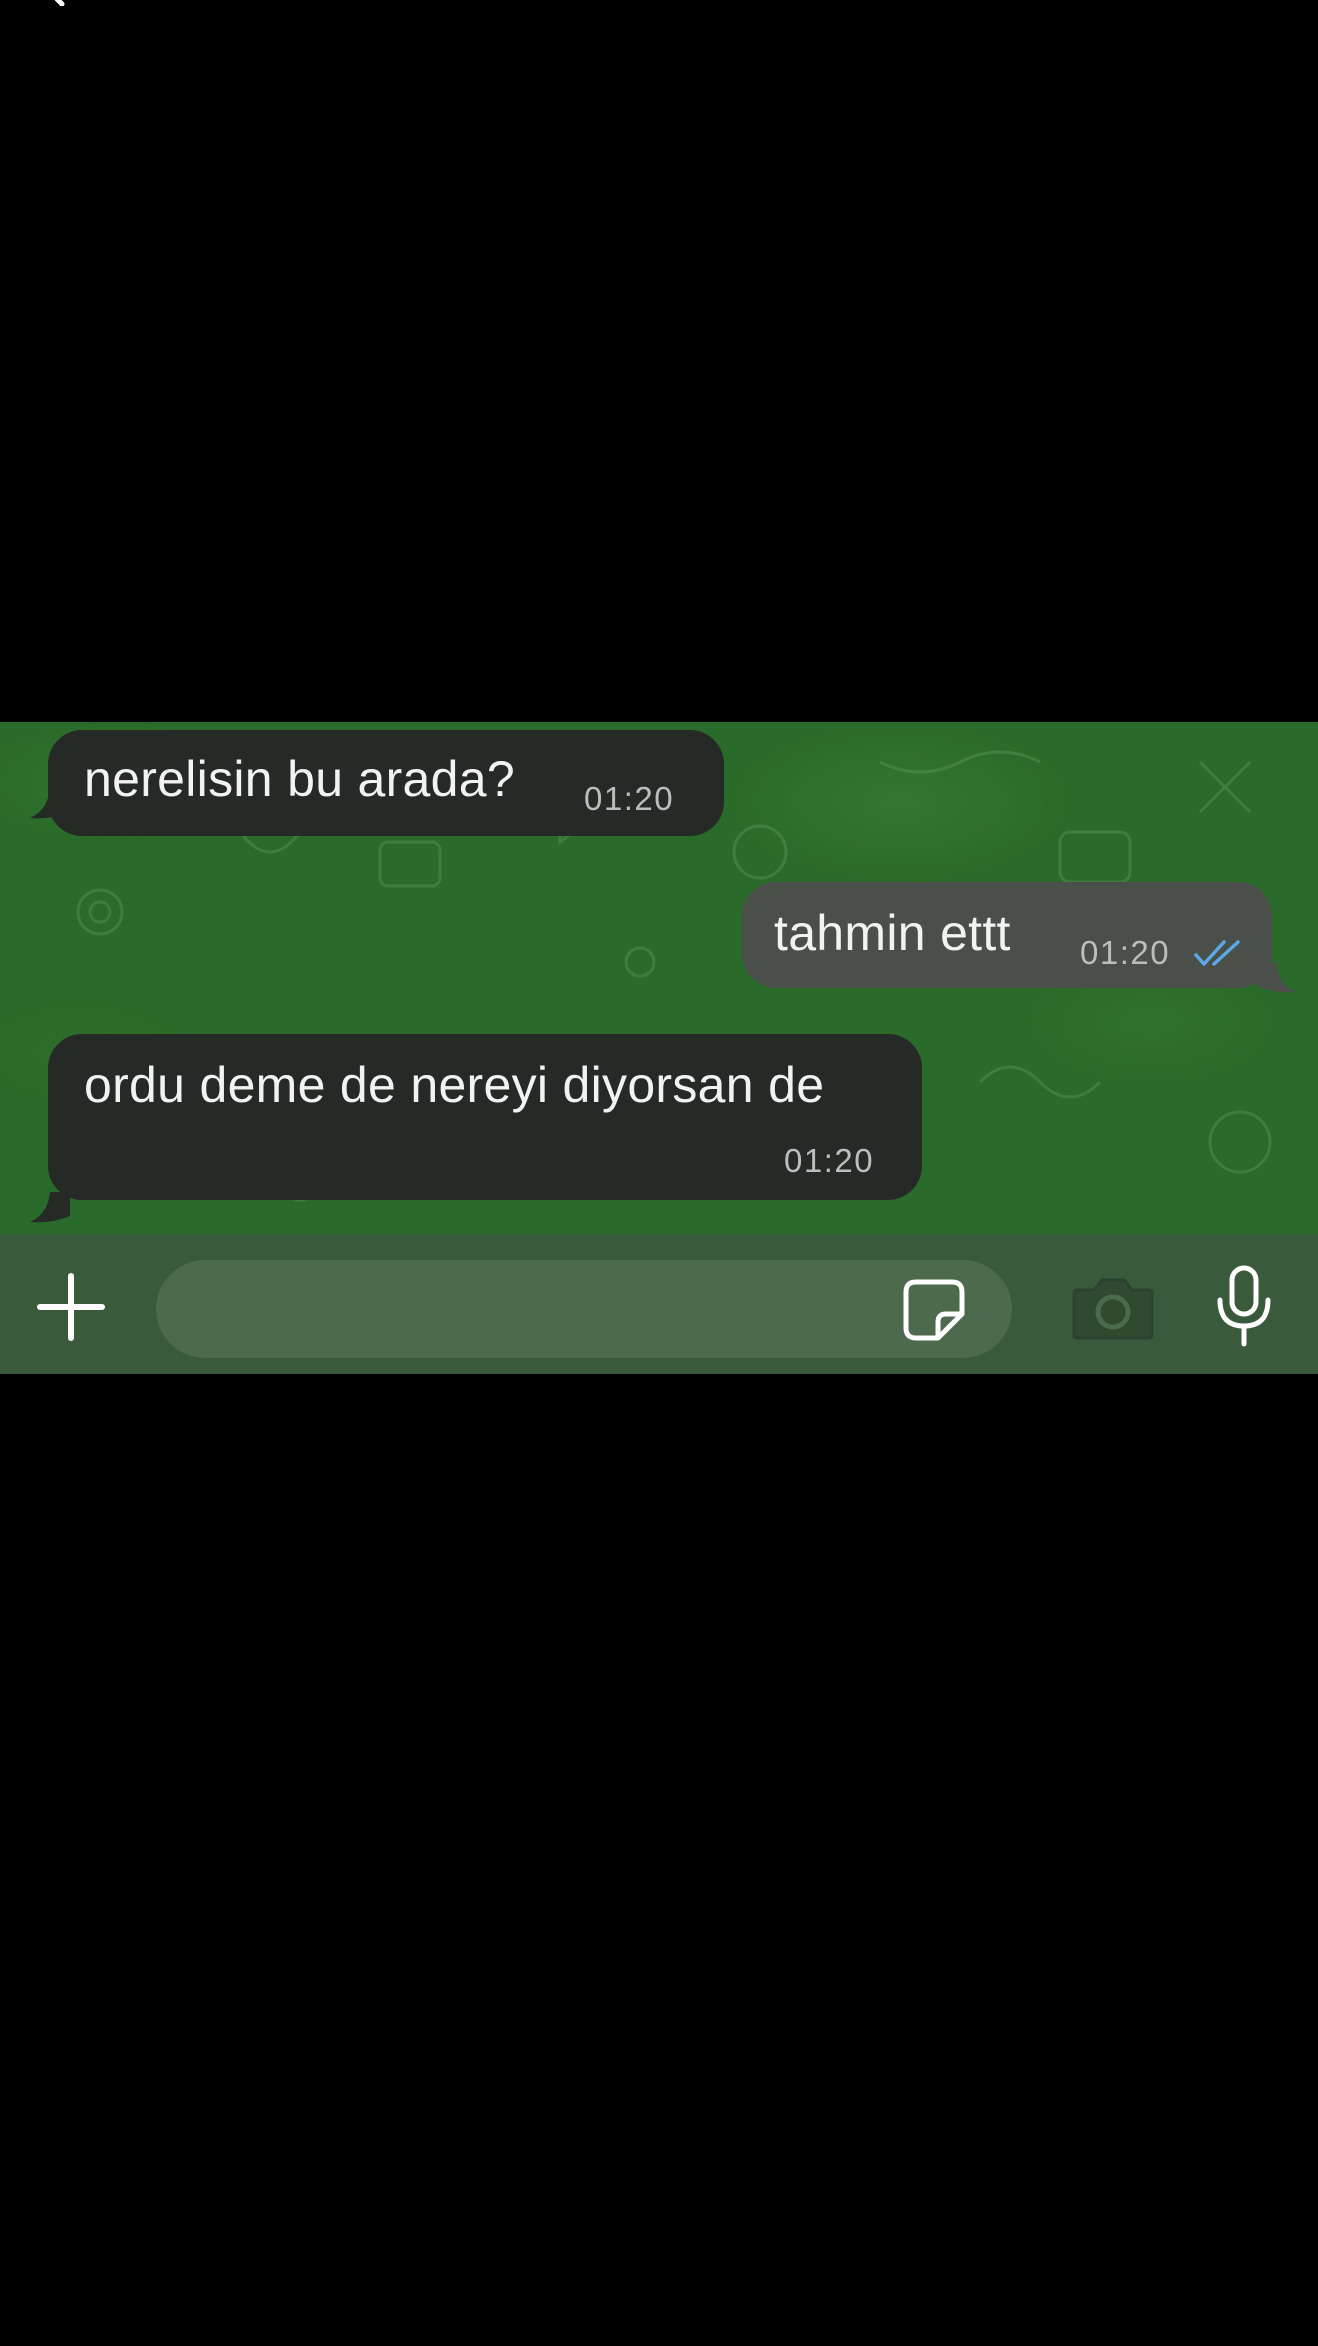 This screenshot has width=1318, height=2346. I want to click on back-chevron-icon, so click(57, 3).